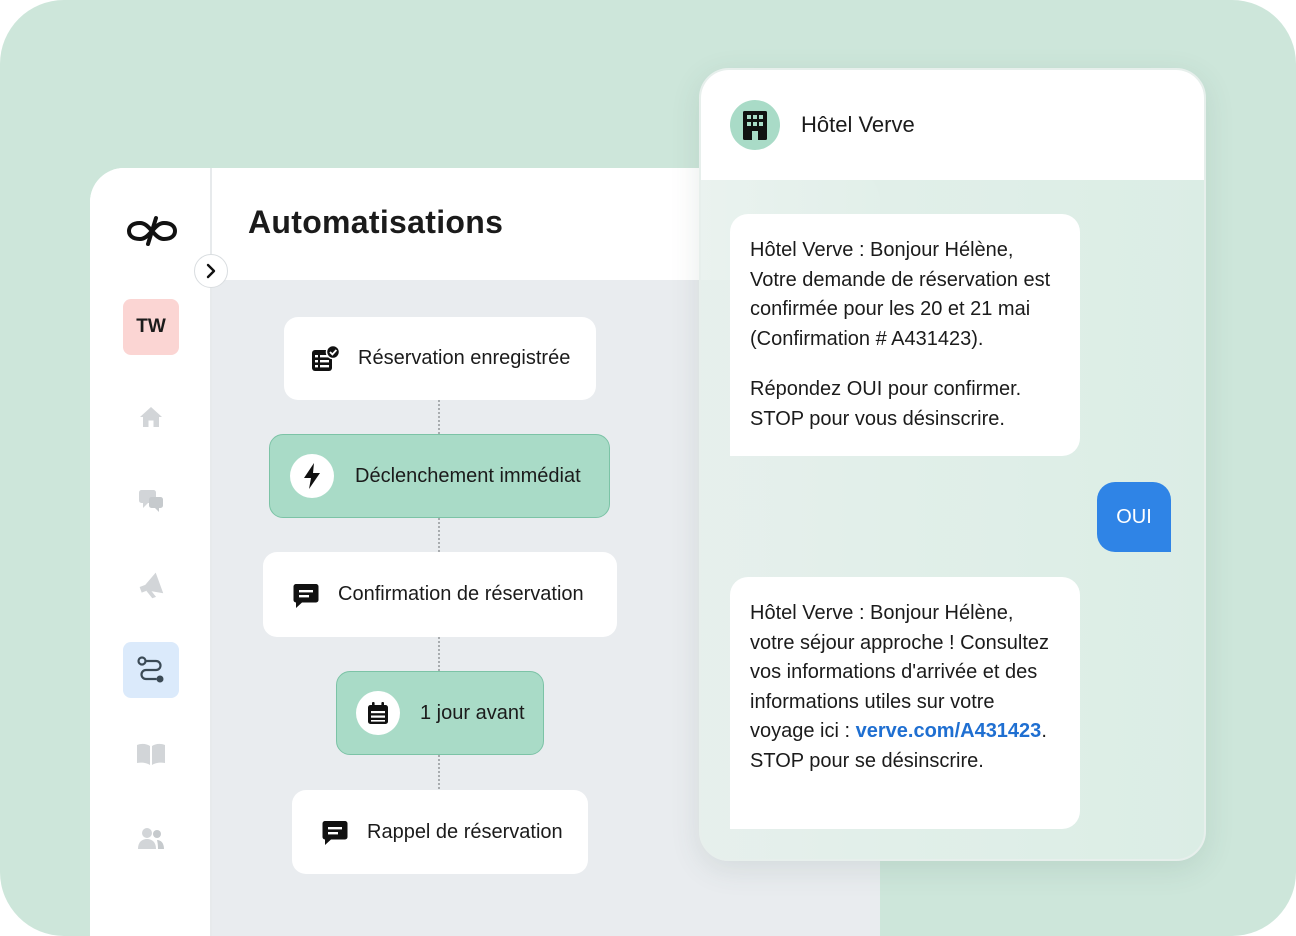 Image resolution: width=1296 pixels, height=936 pixels. I want to click on step-label: Réservation enregistrée, so click(464, 358).